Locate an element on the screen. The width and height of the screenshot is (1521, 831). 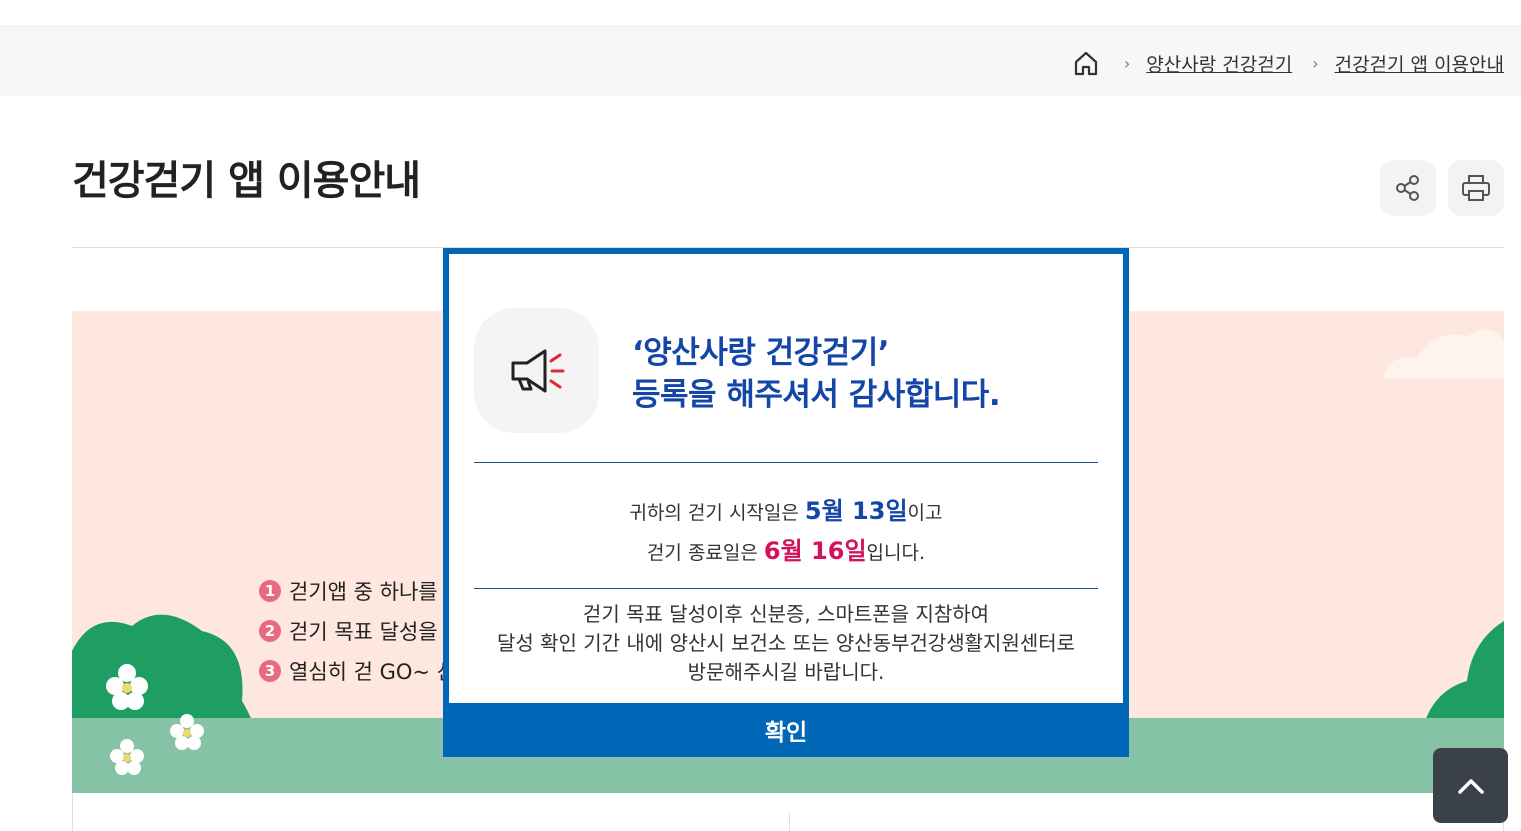
start-date: 5월 13일 is located at coordinates (856, 511).